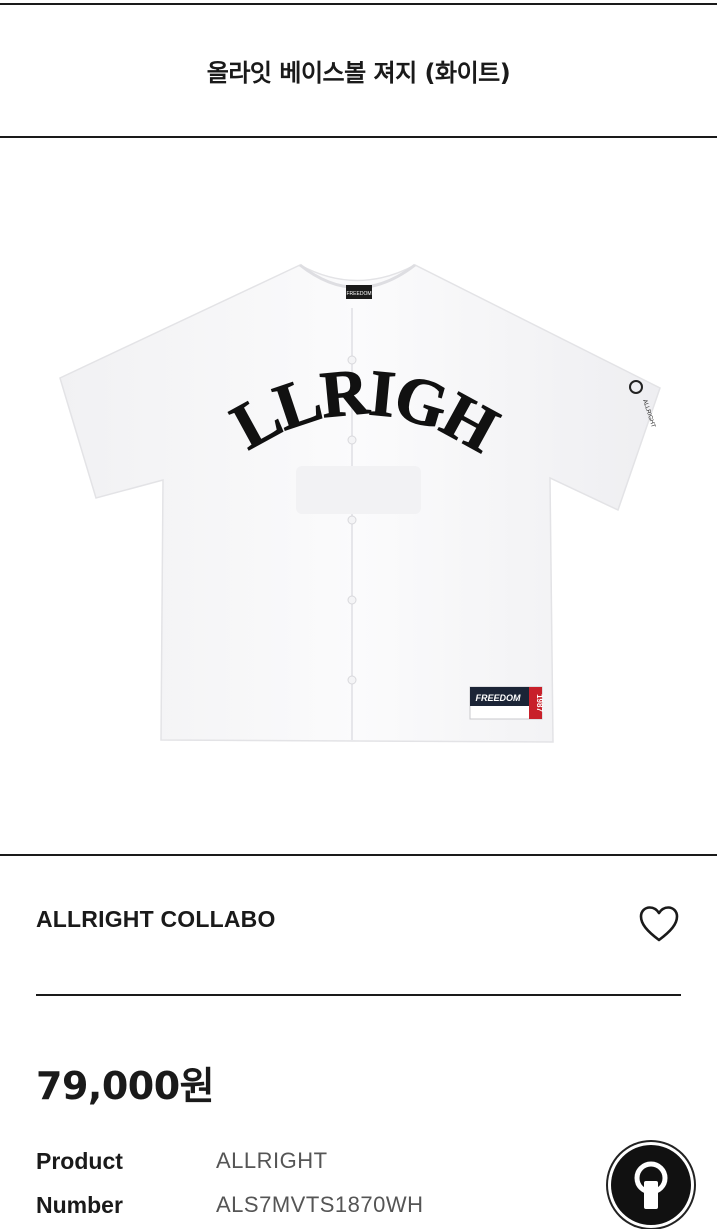 The image size is (717, 1229). I want to click on neck-label-text: FREEDOM, so click(359, 294).